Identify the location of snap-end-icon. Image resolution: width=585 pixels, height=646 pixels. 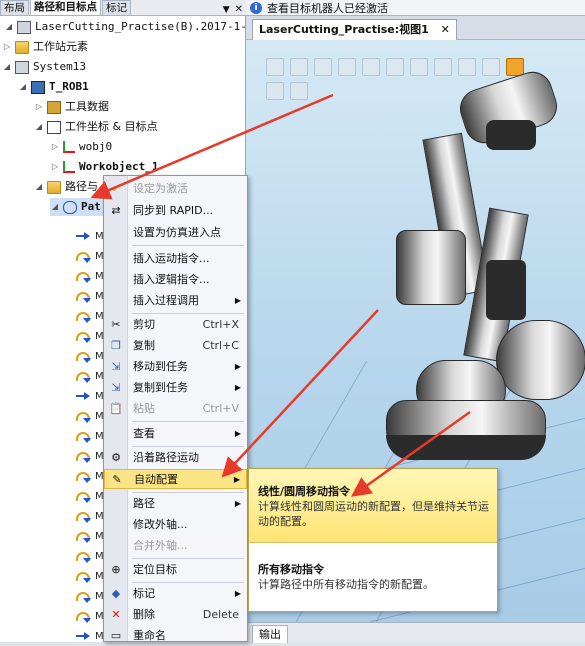
(491, 67).